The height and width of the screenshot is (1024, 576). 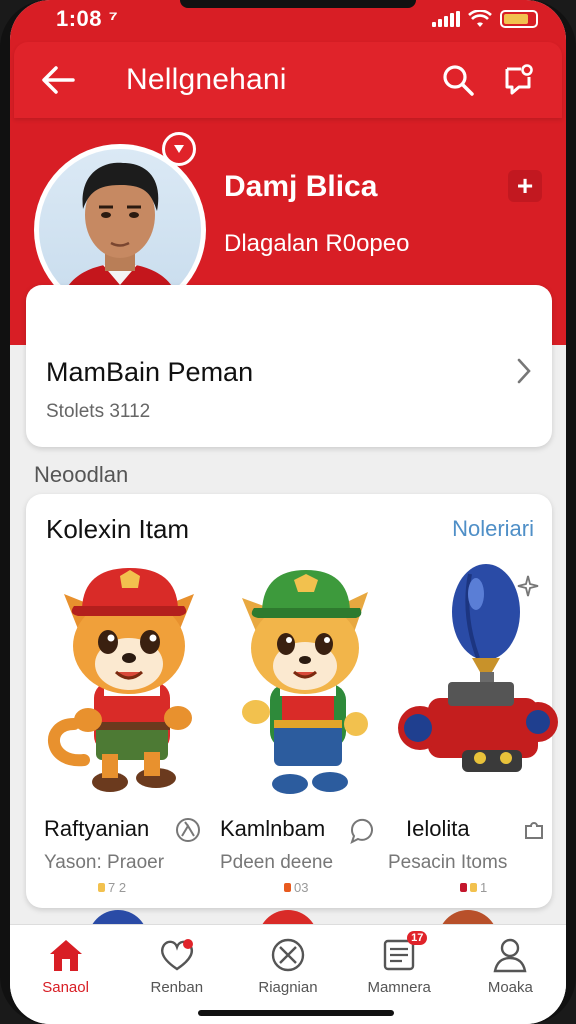 What do you see at coordinates (301, 186) in the screenshot?
I see `profile-name: Damj Blica` at bounding box center [301, 186].